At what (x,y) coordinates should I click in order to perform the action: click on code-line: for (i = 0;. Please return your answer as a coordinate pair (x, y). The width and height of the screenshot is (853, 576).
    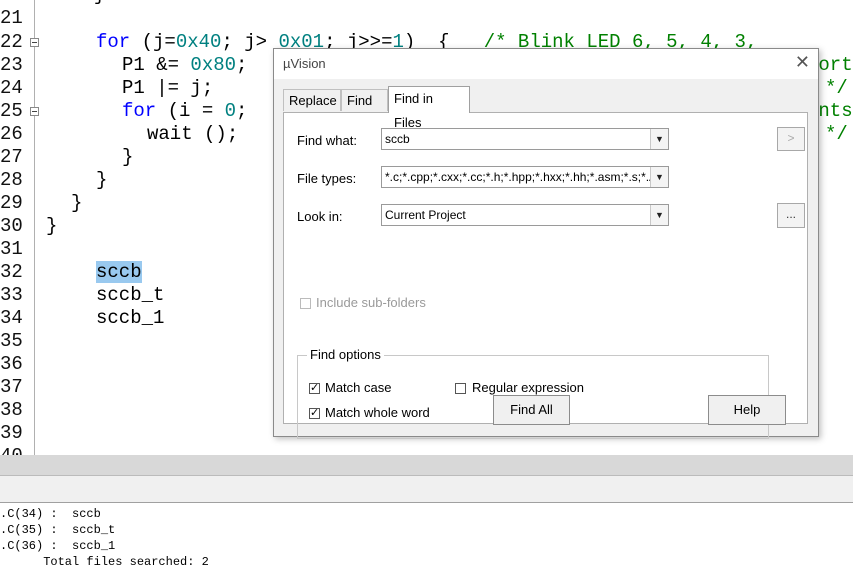
    Looking at the image, I should click on (184, 111).